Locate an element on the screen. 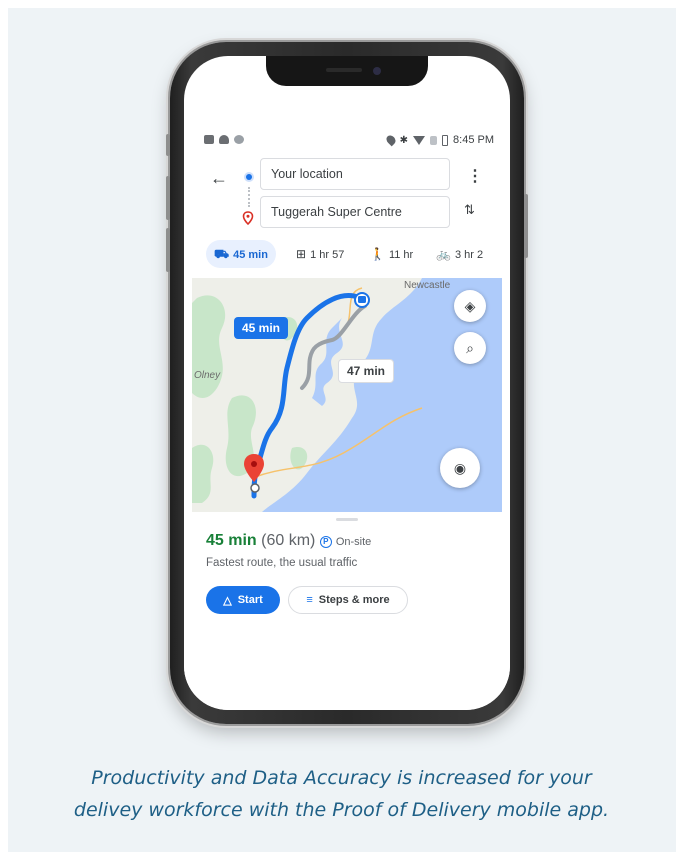 This screenshot has height=859, width=683. layers-icon: ◈ is located at coordinates (470, 306).